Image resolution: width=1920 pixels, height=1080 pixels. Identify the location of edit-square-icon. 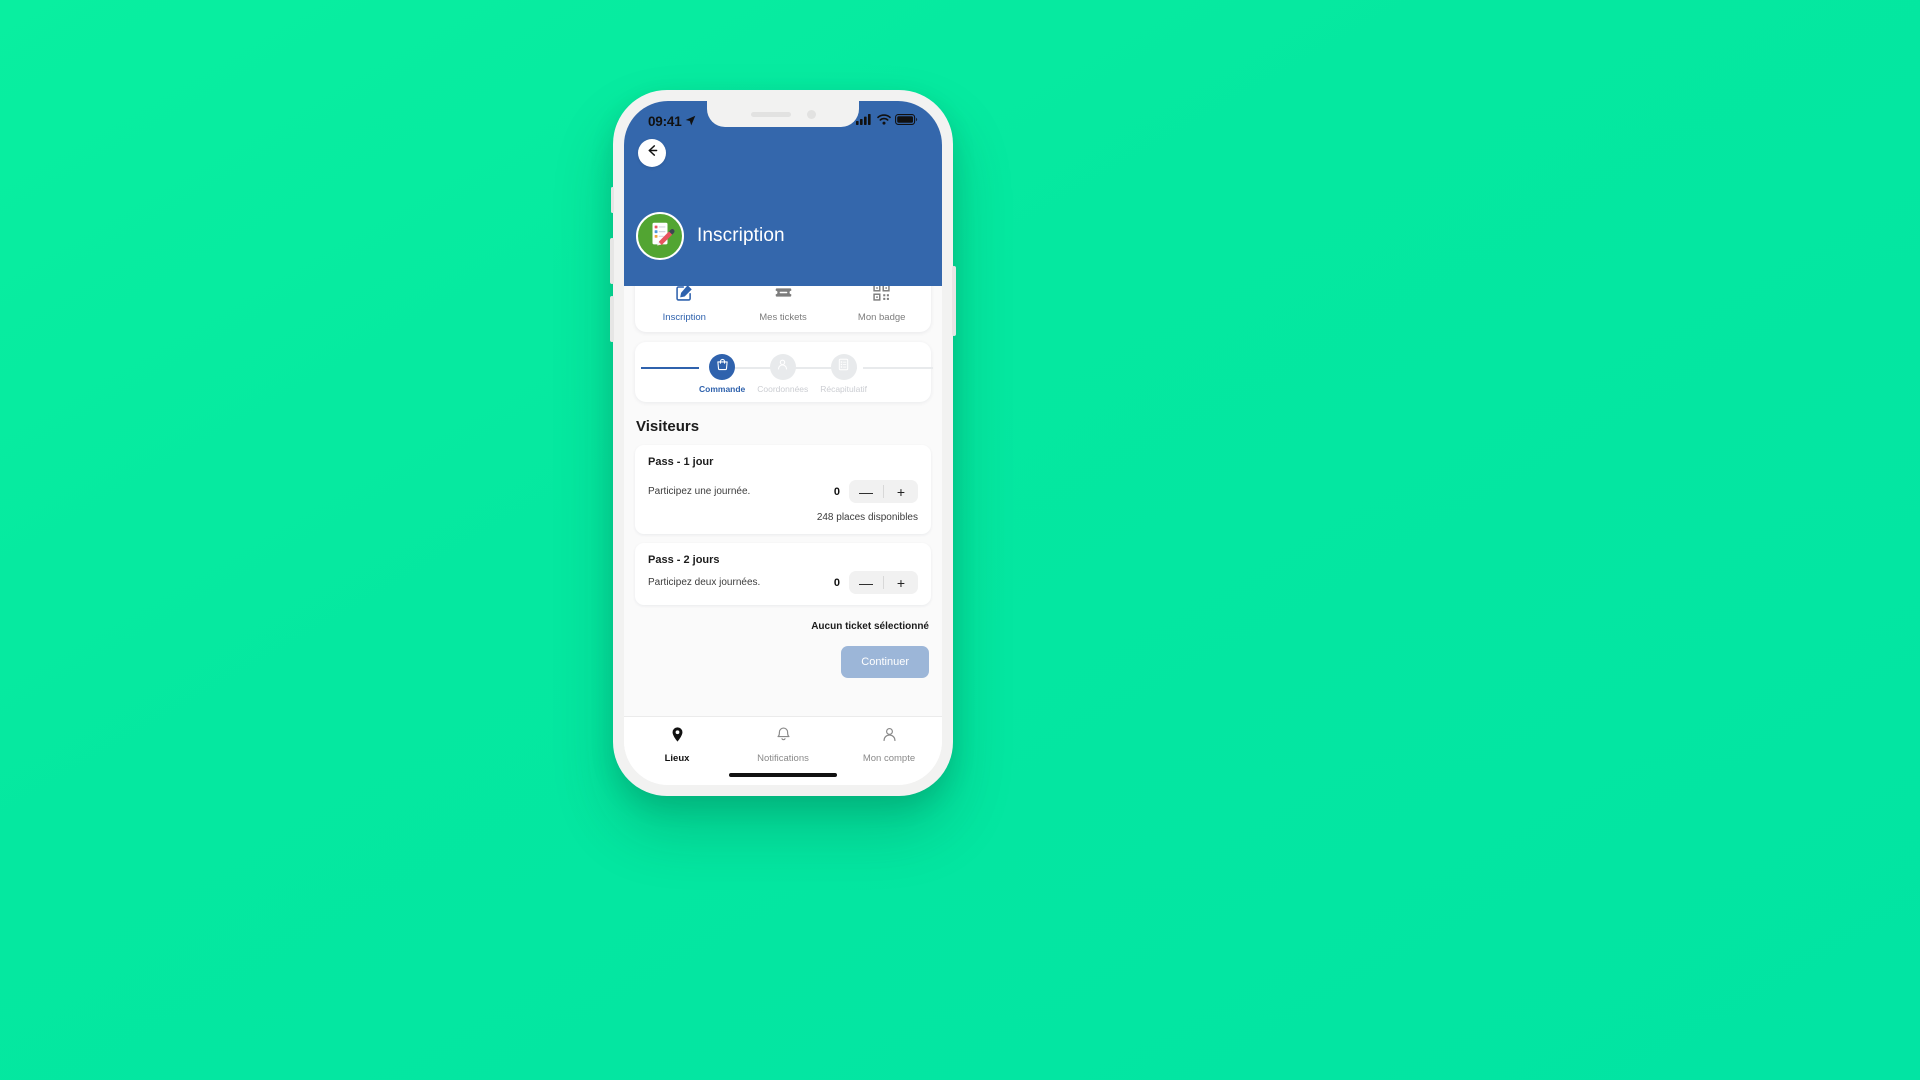
(684, 296).